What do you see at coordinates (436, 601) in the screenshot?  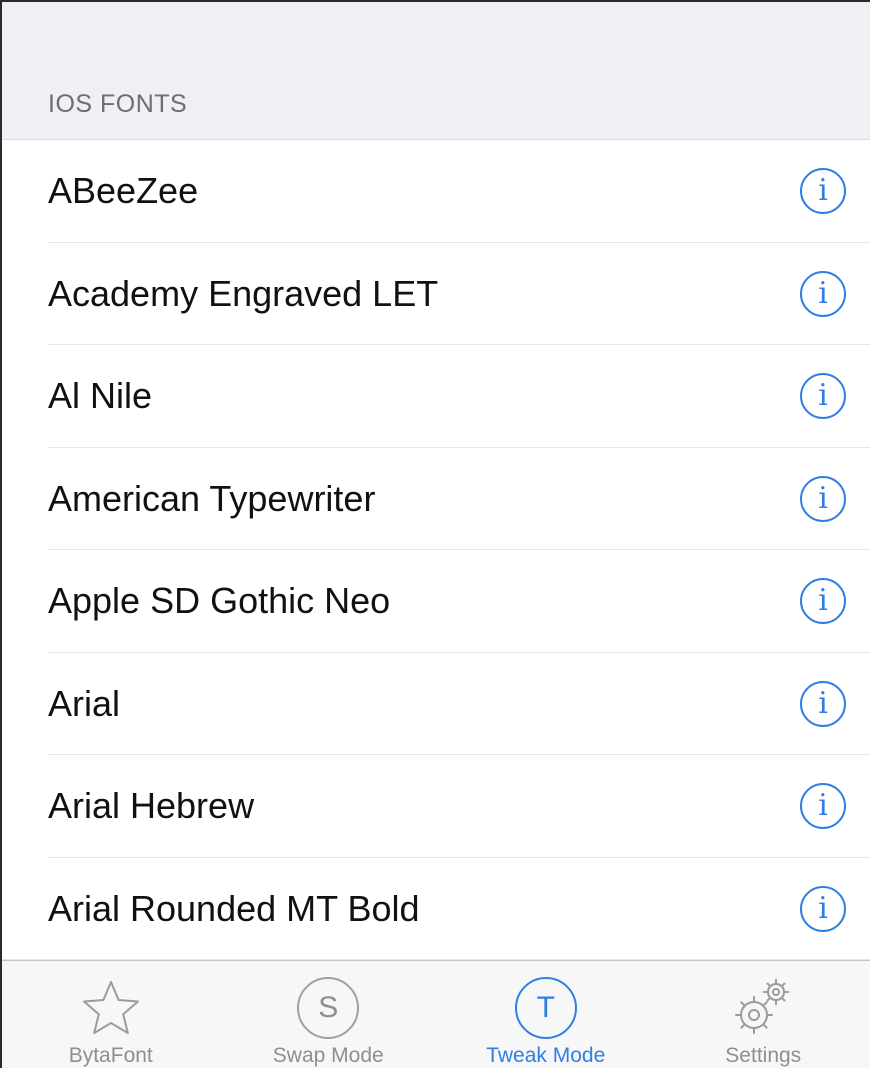 I see `font-row: Apple SD Gothic Neo i` at bounding box center [436, 601].